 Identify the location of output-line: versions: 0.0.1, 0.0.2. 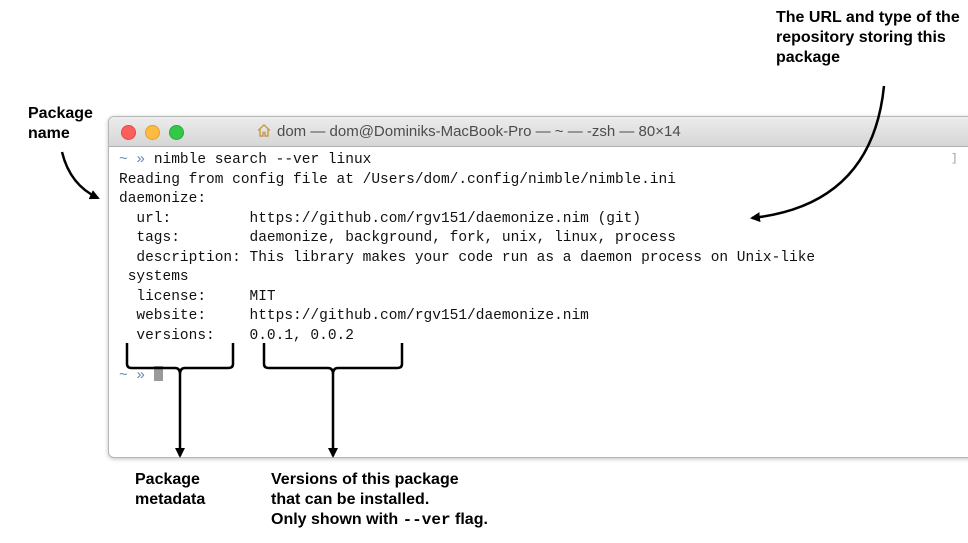
(236, 335).